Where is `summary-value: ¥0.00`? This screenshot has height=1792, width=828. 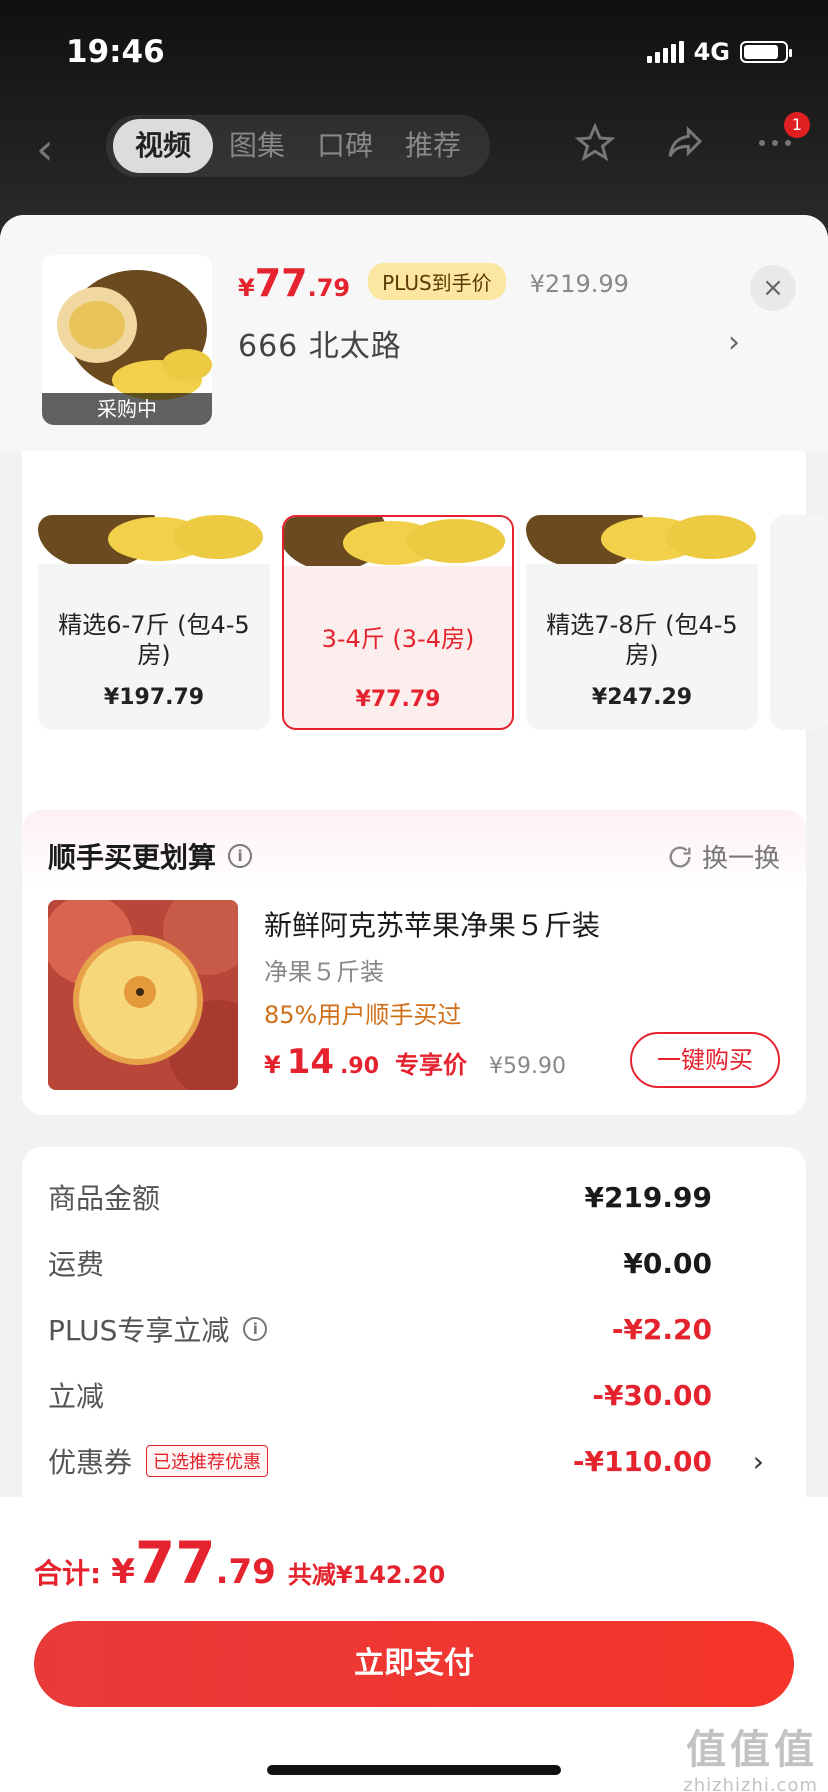 summary-value: ¥0.00 is located at coordinates (667, 1263).